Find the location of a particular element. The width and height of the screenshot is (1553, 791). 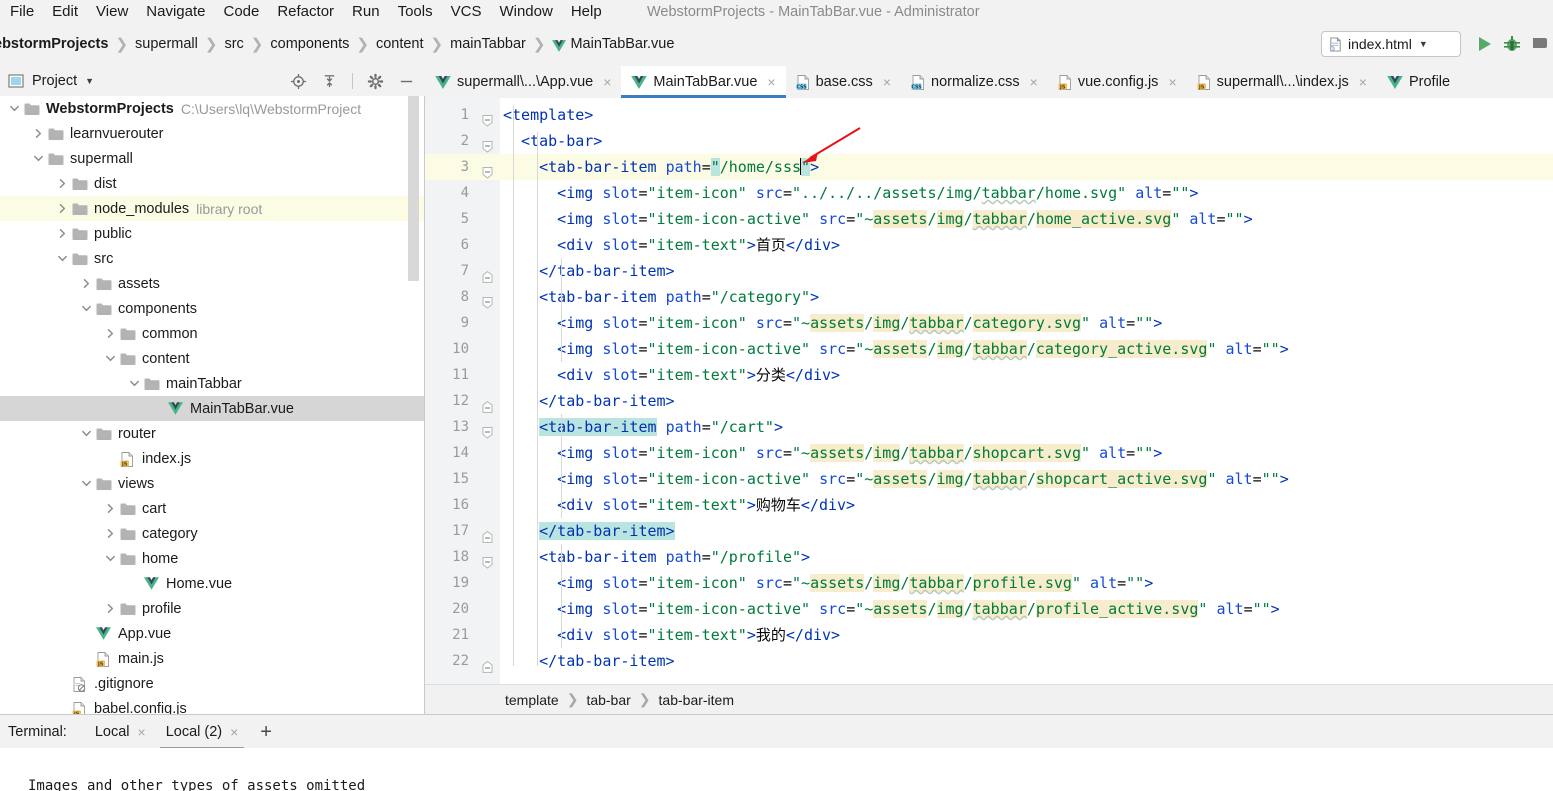

tree-item-assets: assets is located at coordinates (212, 283).